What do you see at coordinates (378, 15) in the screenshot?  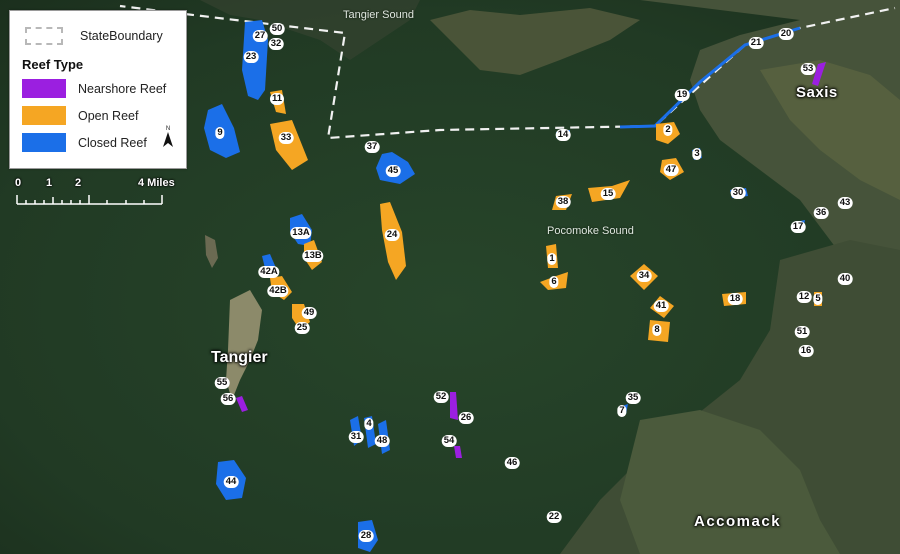 I see `label-tangier-sound: Tangier Sound` at bounding box center [378, 15].